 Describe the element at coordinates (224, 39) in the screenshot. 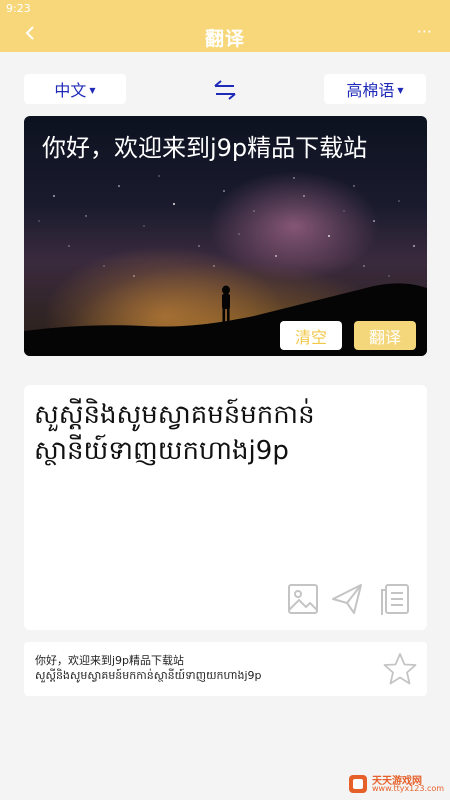

I see `page-title: 翻译` at that location.